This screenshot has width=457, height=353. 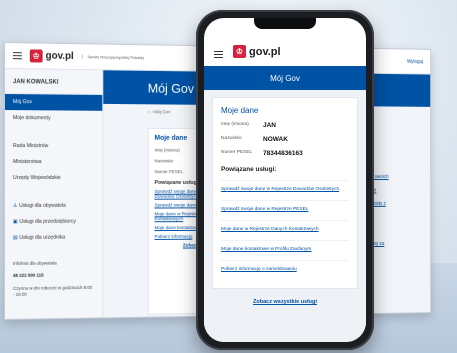 What do you see at coordinates (53, 82) in the screenshot?
I see `user-name: JAN KOWALSKI` at bounding box center [53, 82].